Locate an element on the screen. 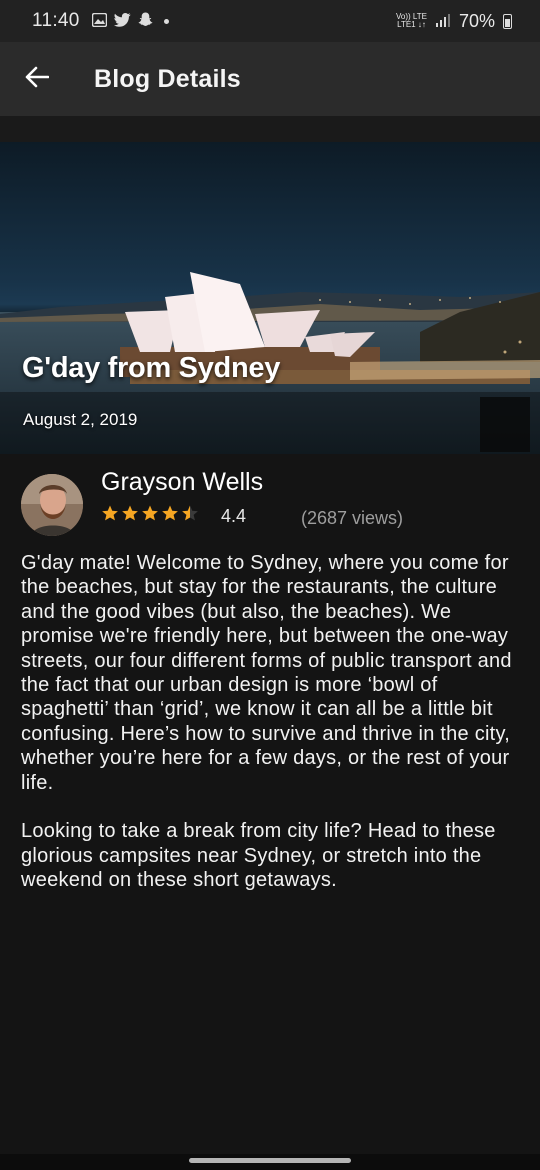 This screenshot has height=1170, width=540. arrow-left-icon is located at coordinates (37, 79).